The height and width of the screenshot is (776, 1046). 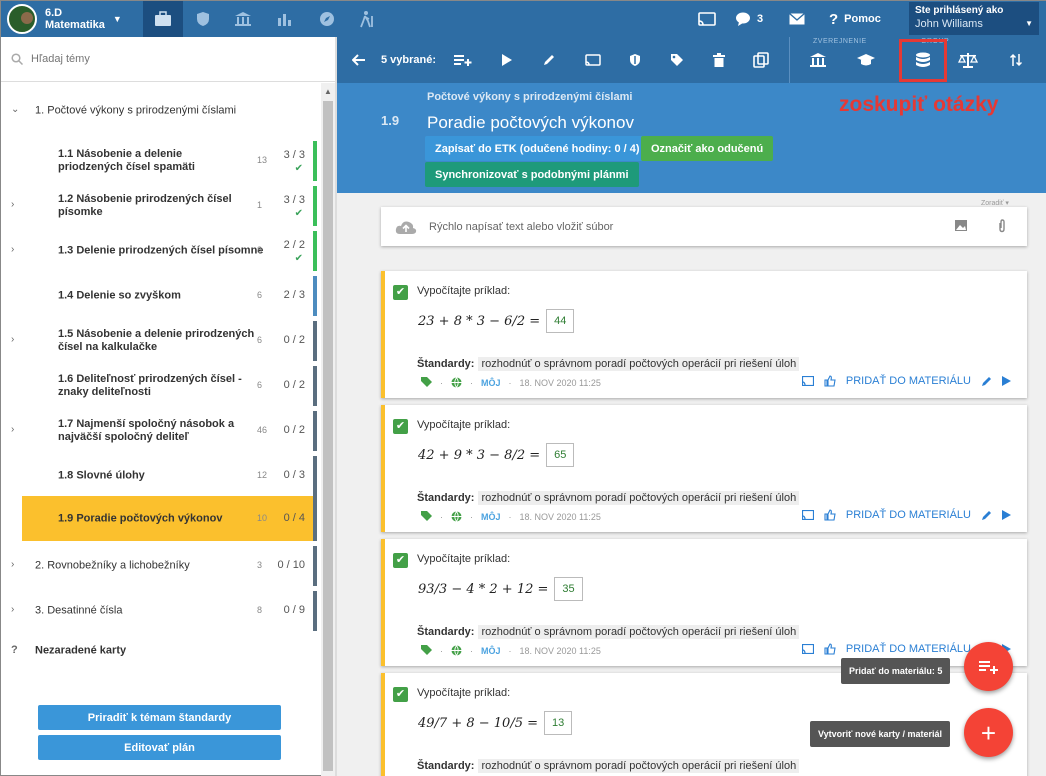 I want to click on institution-icon, so click(x=818, y=60).